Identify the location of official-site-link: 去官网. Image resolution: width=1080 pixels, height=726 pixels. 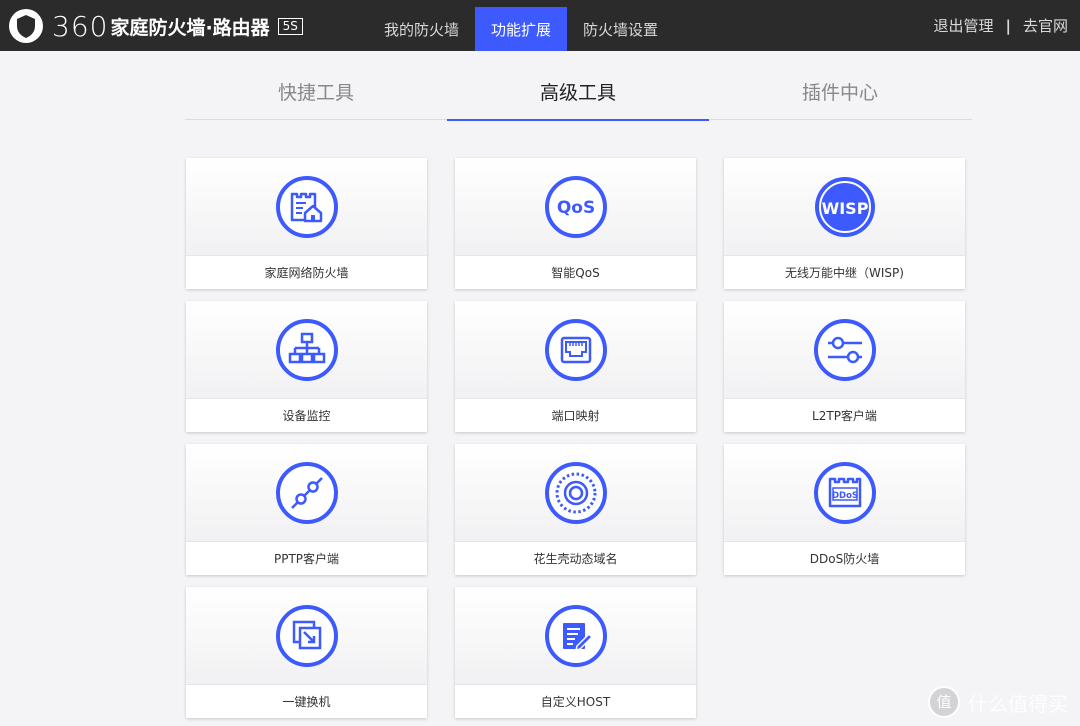
(1045, 25).